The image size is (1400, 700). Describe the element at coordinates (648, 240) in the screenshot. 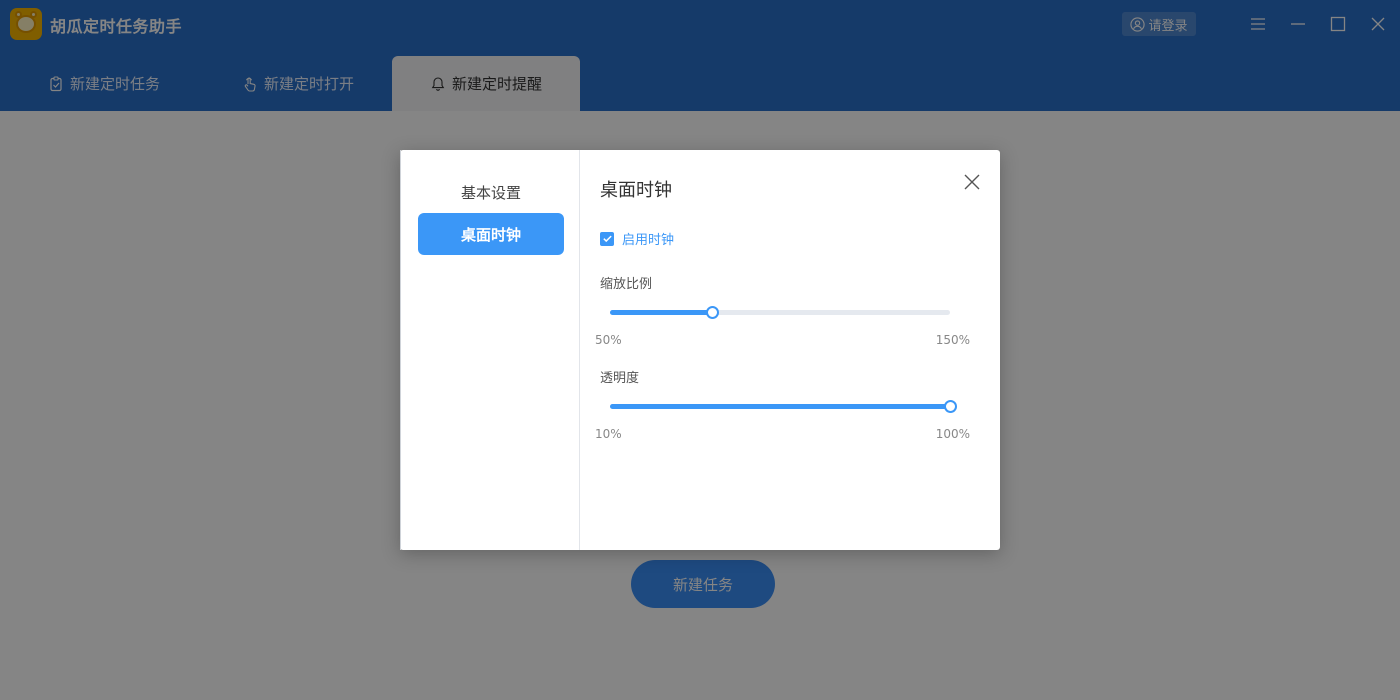

I see `checkbox-label: 启用时钟` at that location.